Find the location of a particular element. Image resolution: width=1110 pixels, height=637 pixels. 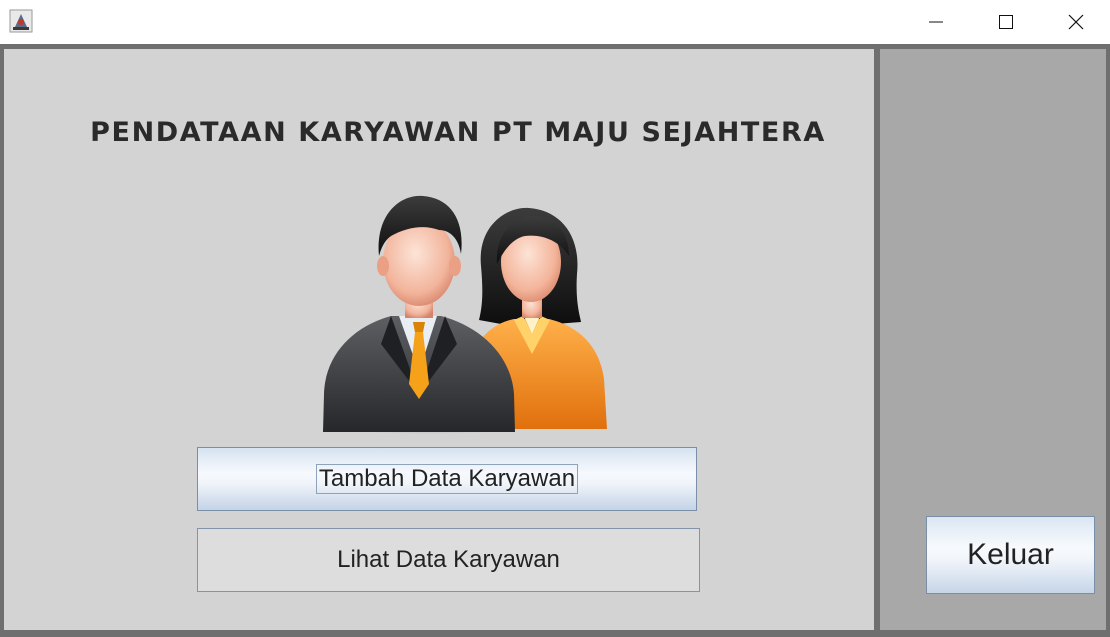

page-title: PENDATAAN KARYAWAN PT MAJU SEJAHTERA is located at coordinates (458, 132).